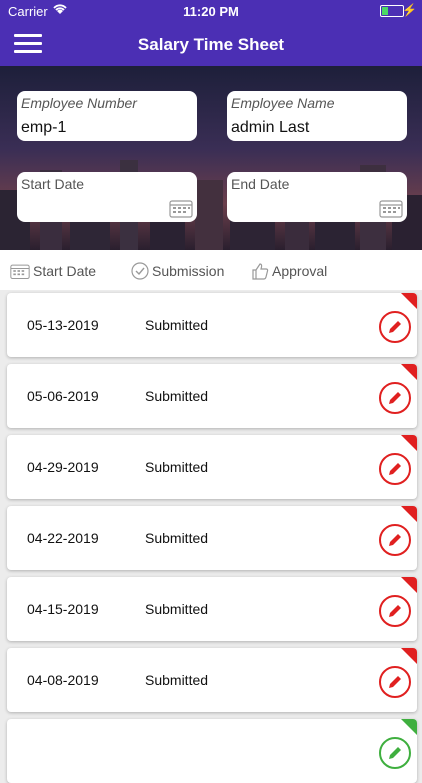 This screenshot has height=783, width=422. What do you see at coordinates (317, 197) in the screenshot?
I see `end-date-field: End Date` at bounding box center [317, 197].